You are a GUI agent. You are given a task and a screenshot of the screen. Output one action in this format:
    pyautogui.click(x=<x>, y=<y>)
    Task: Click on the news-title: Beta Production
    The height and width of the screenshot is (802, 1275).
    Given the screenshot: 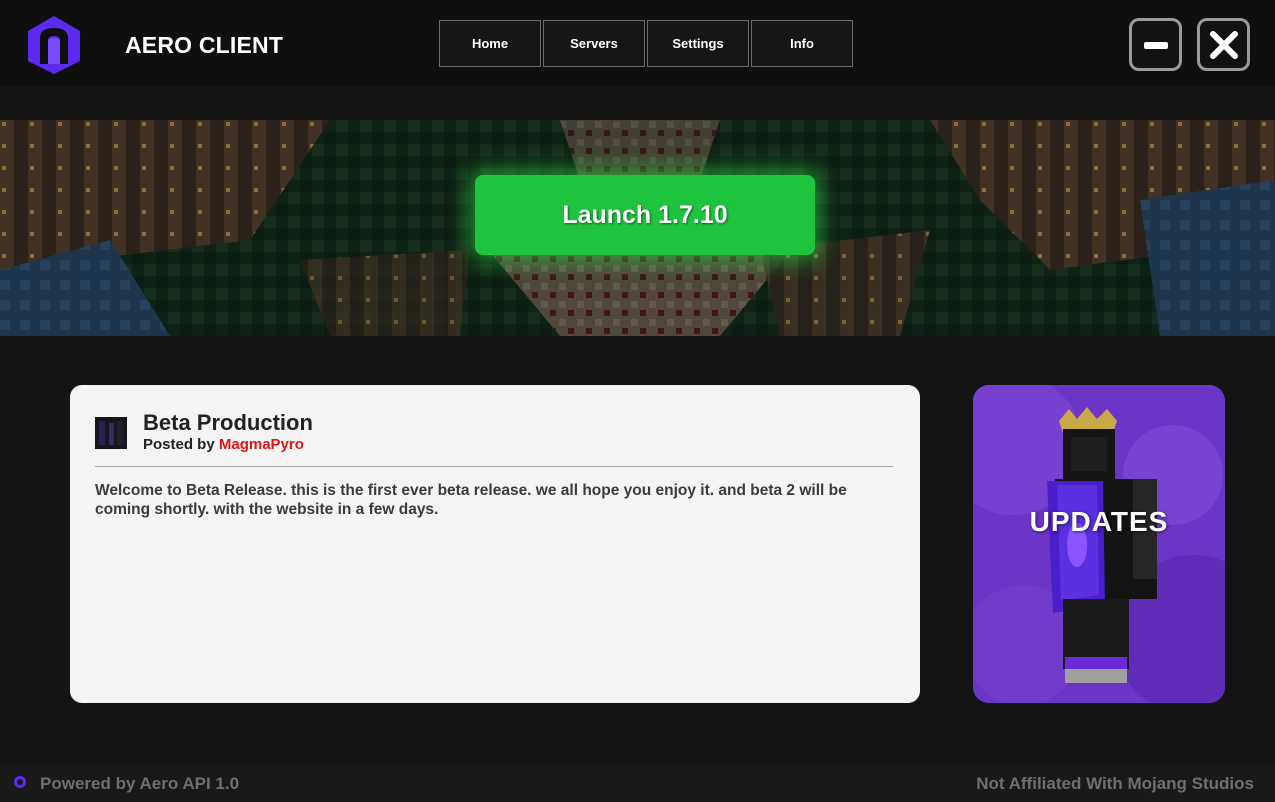 What is the action you would take?
    pyautogui.click(x=228, y=422)
    